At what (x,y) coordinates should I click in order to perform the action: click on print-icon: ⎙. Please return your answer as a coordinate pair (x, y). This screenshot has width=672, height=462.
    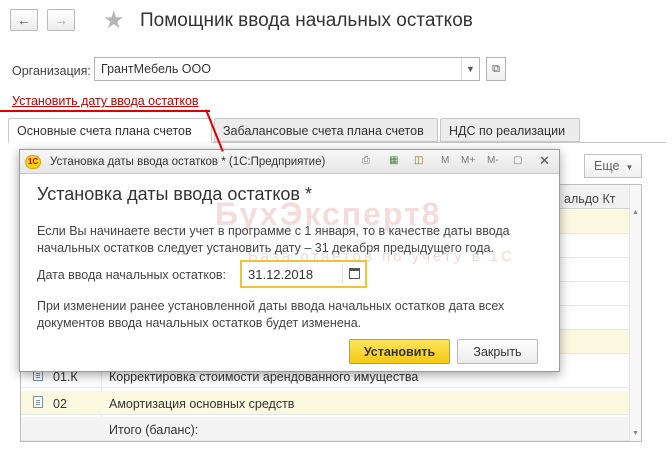
    Looking at the image, I should click on (366, 162).